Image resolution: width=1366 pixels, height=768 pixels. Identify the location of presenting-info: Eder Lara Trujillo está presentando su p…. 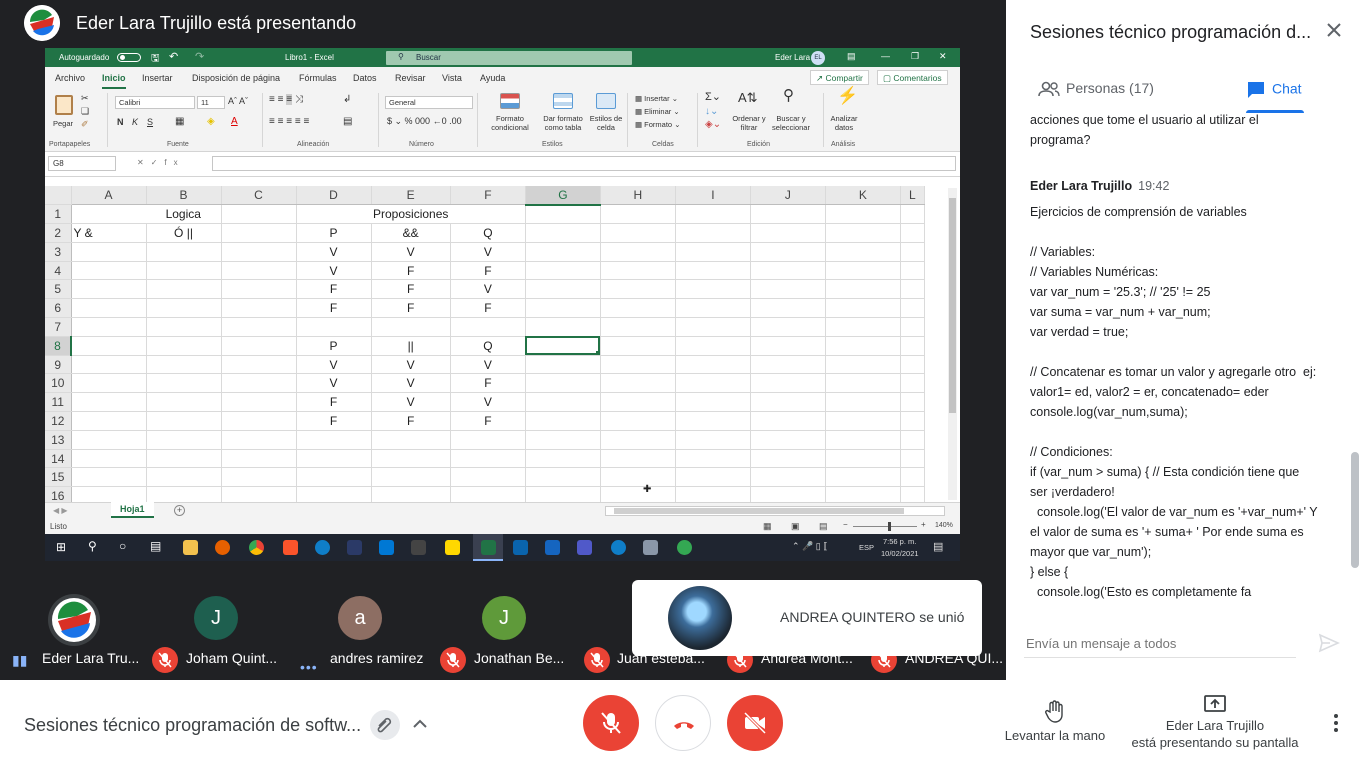
(1215, 722).